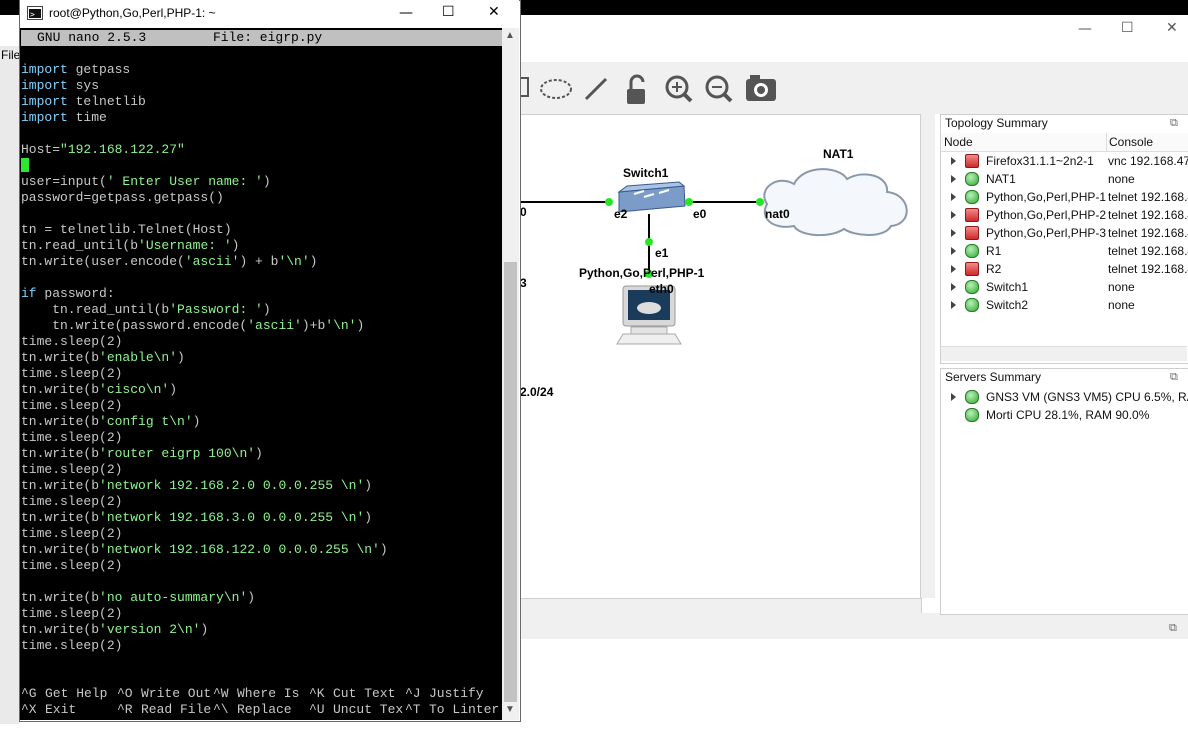 The height and width of the screenshot is (734, 1188). I want to click on topology-row: Python,Go,Perl,PHP-3 telnet 192.168.4, so click(1064, 233).